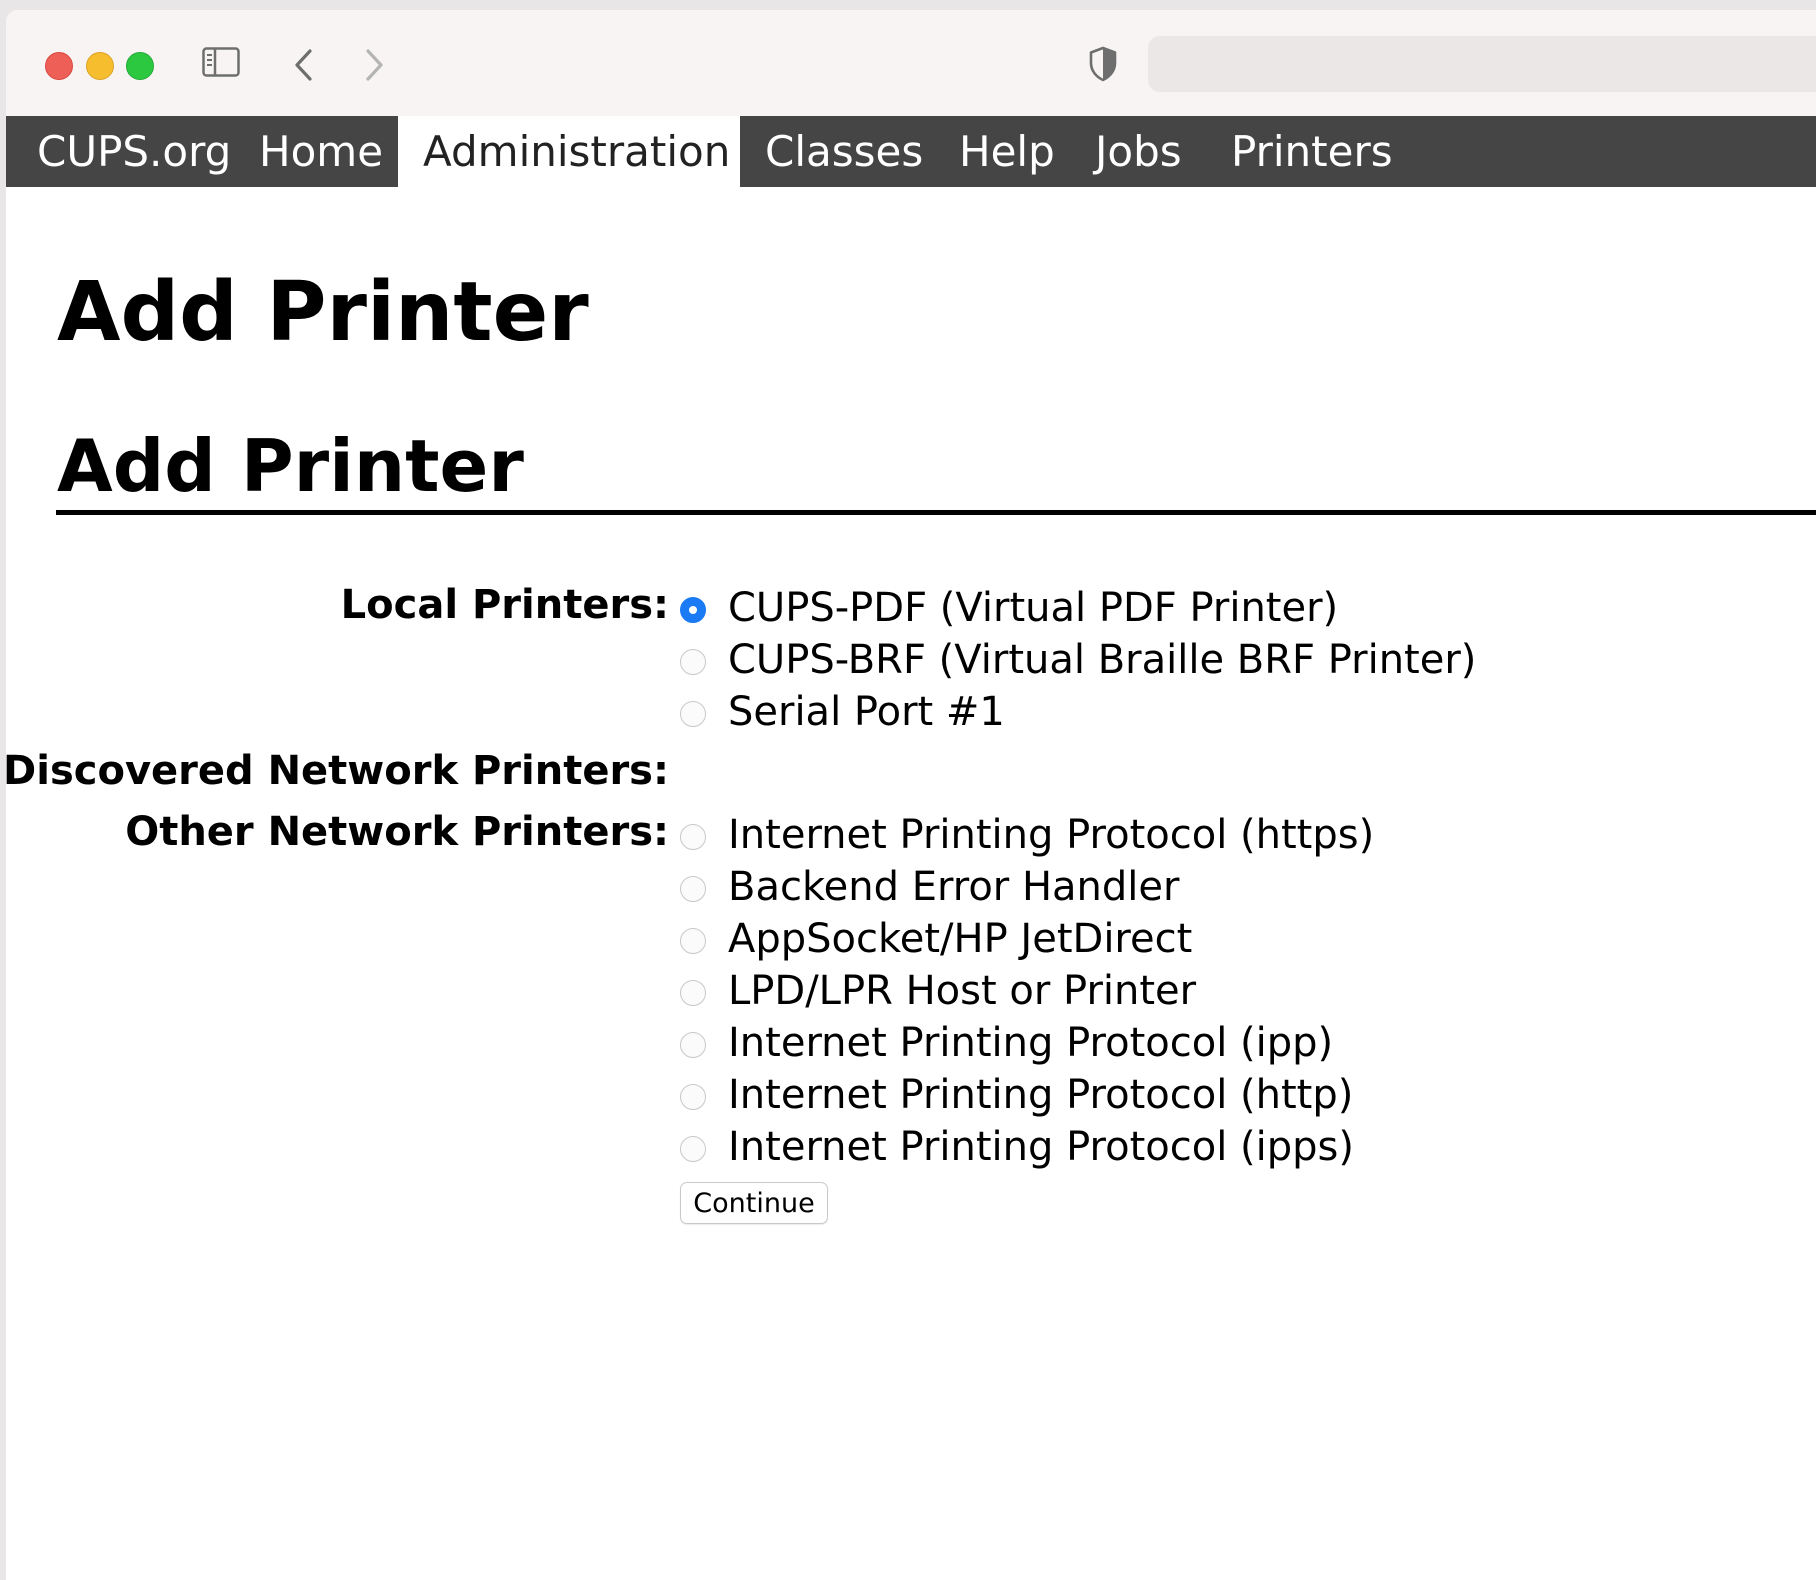 This screenshot has height=1580, width=1816. Describe the element at coordinates (569, 151) in the screenshot. I see `nav-administration: Administration` at that location.